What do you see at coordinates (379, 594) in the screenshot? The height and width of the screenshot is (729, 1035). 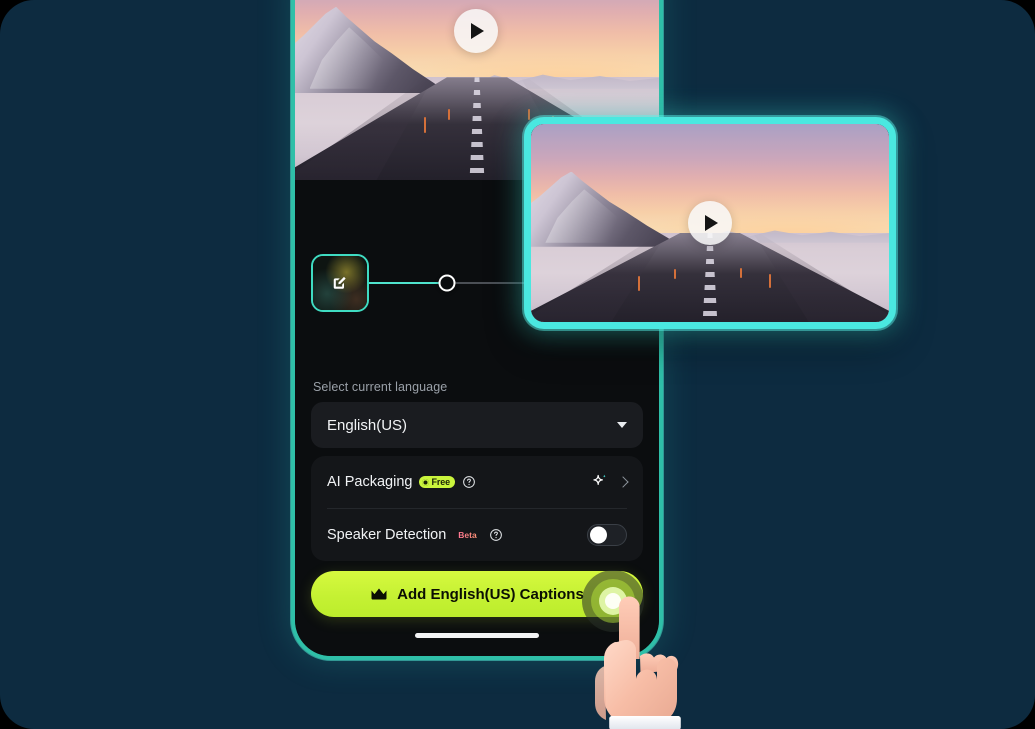 I see `crown-icon` at bounding box center [379, 594].